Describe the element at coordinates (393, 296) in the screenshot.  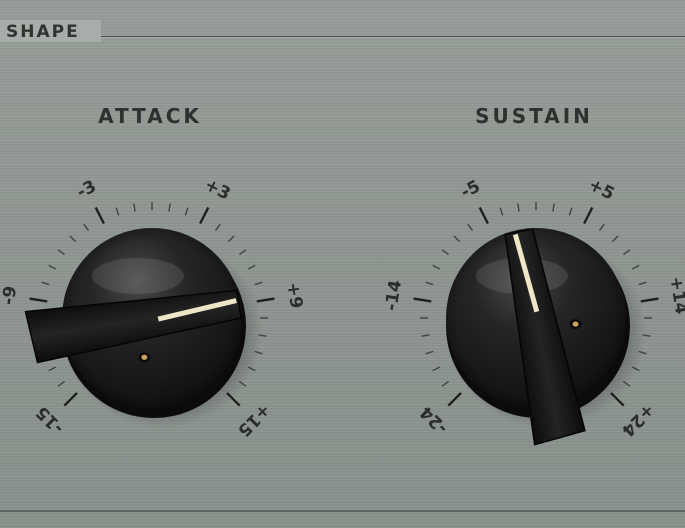
I see `sustain-scale-label: -14` at that location.